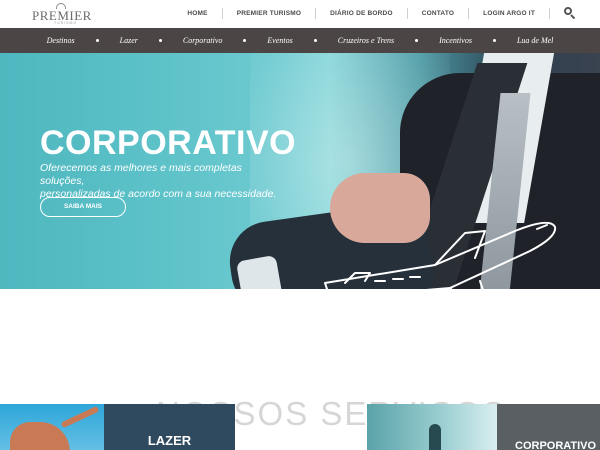 This screenshot has height=450, width=600. Describe the element at coordinates (362, 13) in the screenshot. I see `nav-diario-de-bordo: DIÁRIO DE BORDO` at that location.